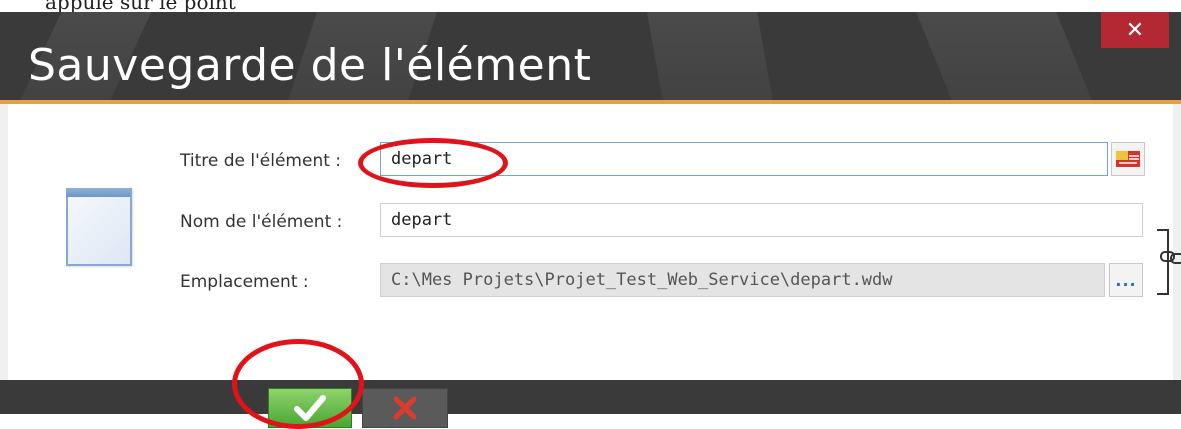 This screenshot has height=429, width=1181. What do you see at coordinates (422, 220) in the screenshot?
I see `nom-value: depart` at bounding box center [422, 220].